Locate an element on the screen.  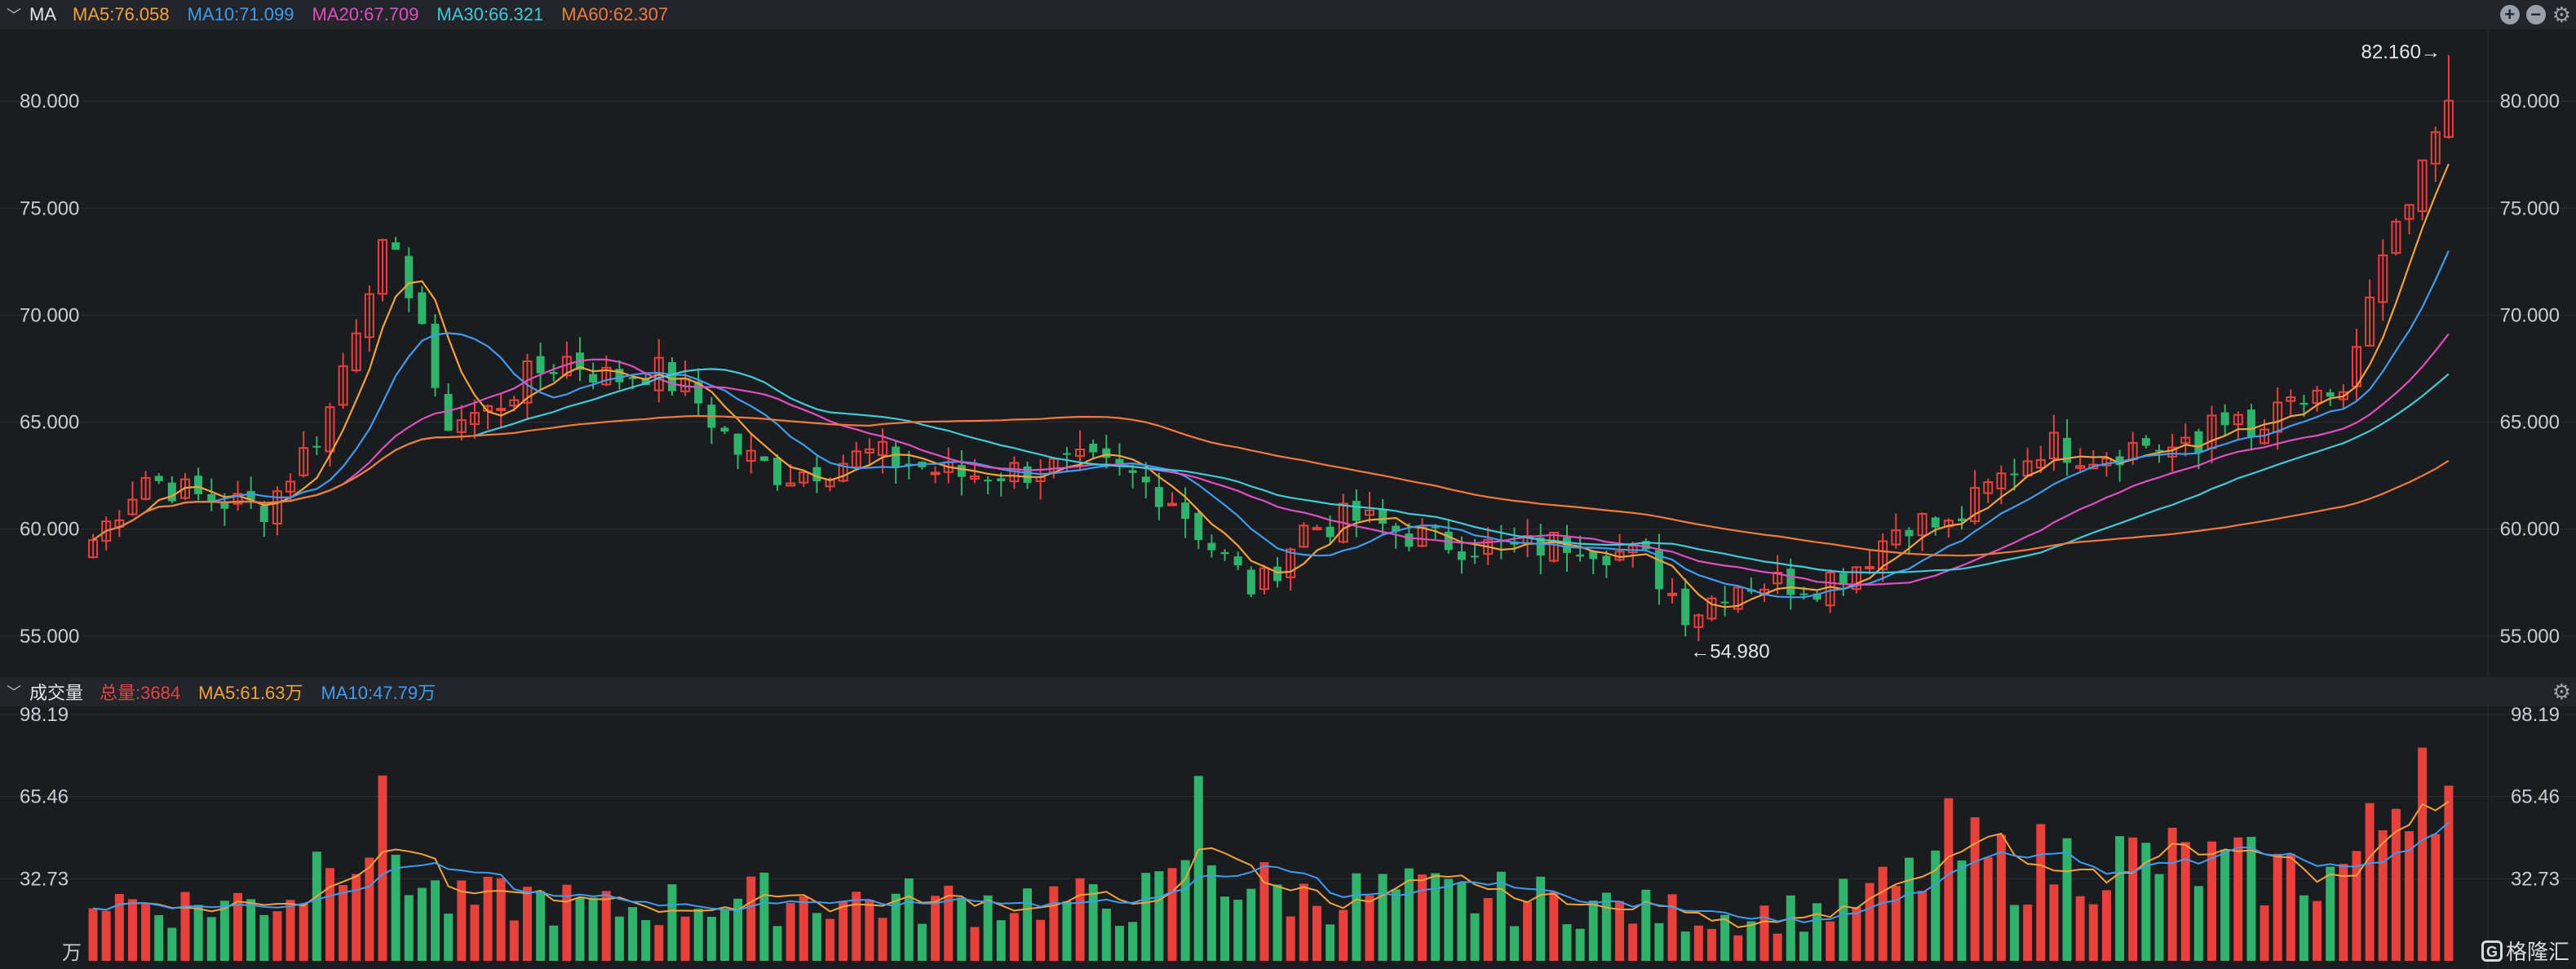
remove-indicator-icon: − is located at coordinates (2535, 14).